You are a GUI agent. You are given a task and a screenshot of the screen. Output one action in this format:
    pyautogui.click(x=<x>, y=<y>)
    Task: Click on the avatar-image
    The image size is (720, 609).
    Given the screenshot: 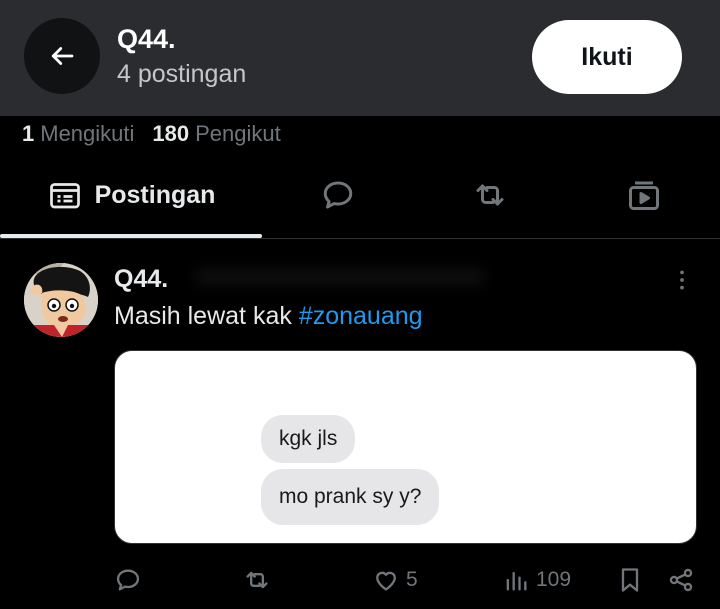 What is the action you would take?
    pyautogui.click(x=61, y=300)
    